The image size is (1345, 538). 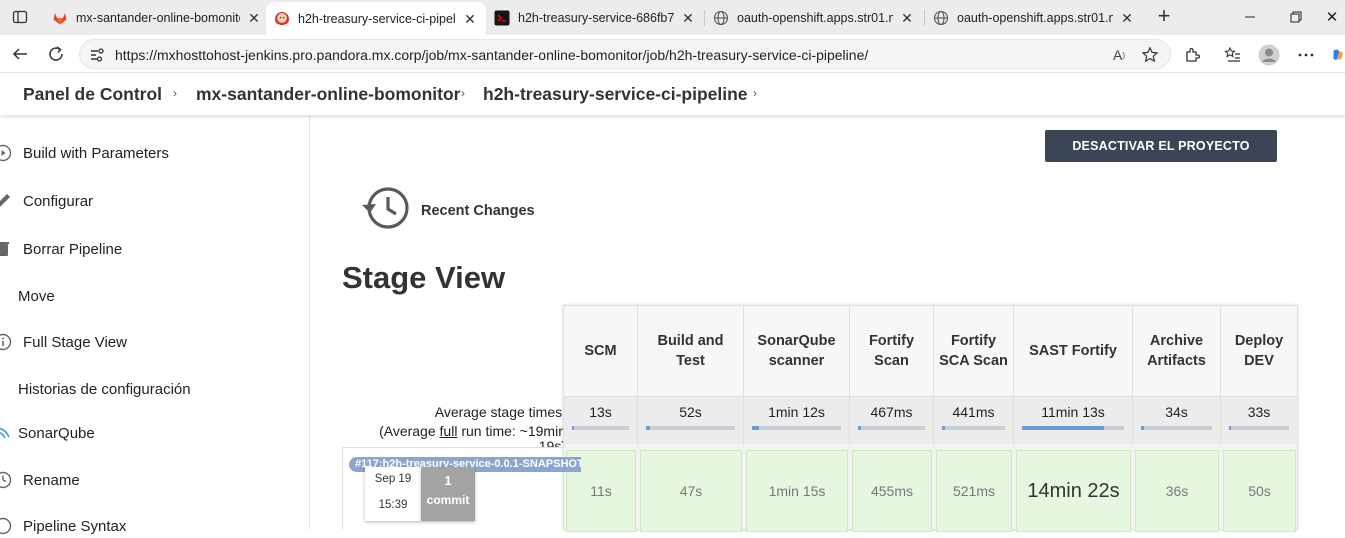 I want to click on recent-changes-link: Recent Changes, so click(x=448, y=210).